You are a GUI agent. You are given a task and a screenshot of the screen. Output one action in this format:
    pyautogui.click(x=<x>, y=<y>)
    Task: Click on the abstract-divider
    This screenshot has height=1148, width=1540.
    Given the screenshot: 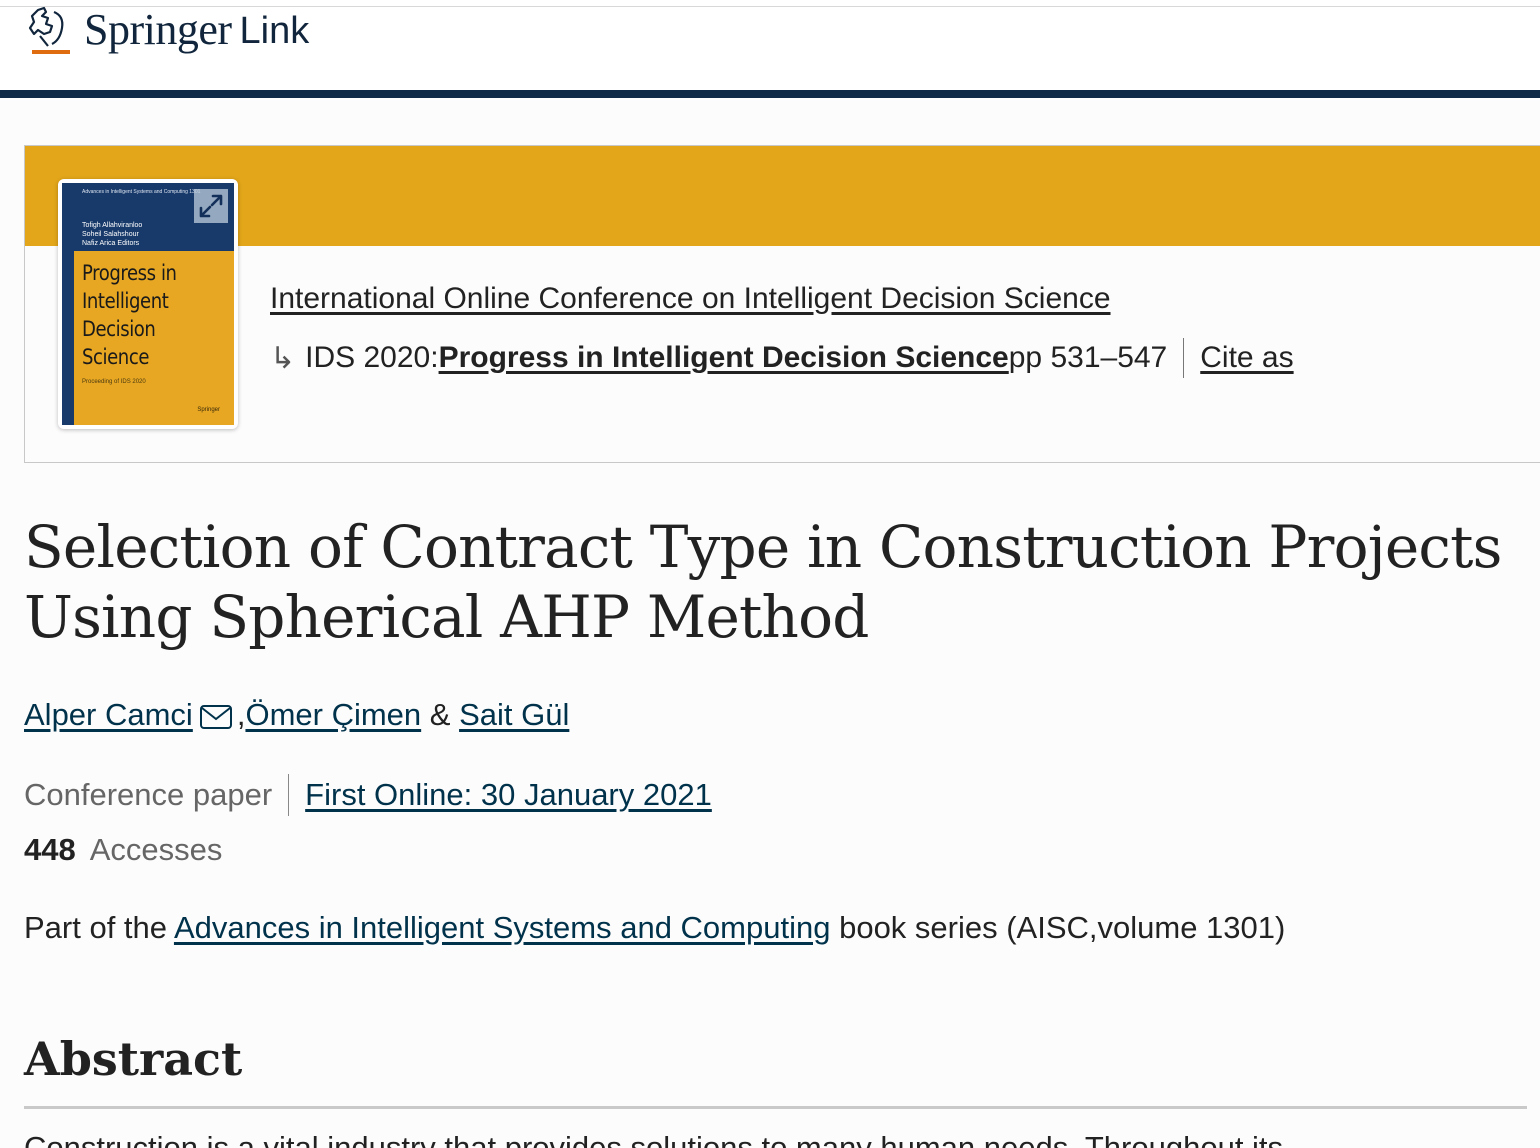 What is the action you would take?
    pyautogui.click(x=775, y=1107)
    